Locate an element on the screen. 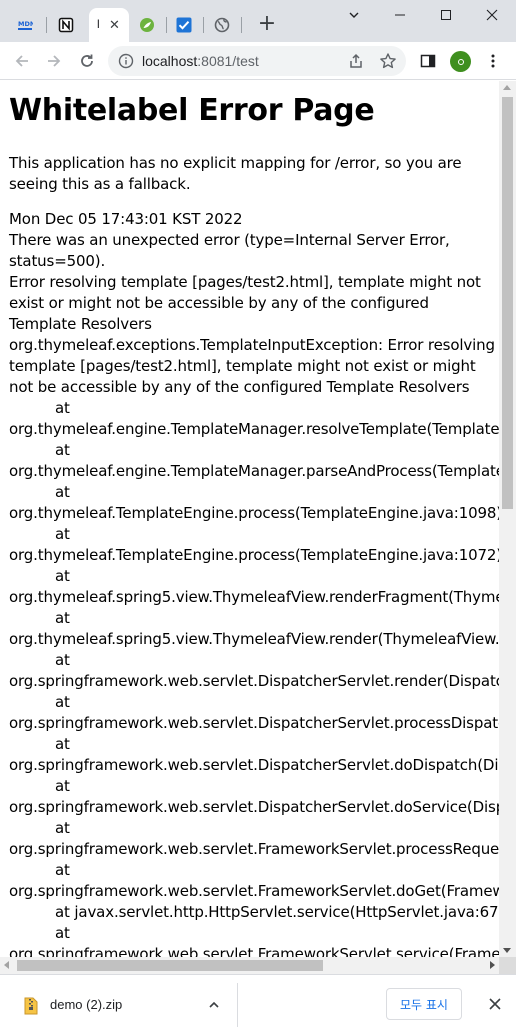 The width and height of the screenshot is (516, 1034). tab-mdn: MDN is located at coordinates (25, 25).